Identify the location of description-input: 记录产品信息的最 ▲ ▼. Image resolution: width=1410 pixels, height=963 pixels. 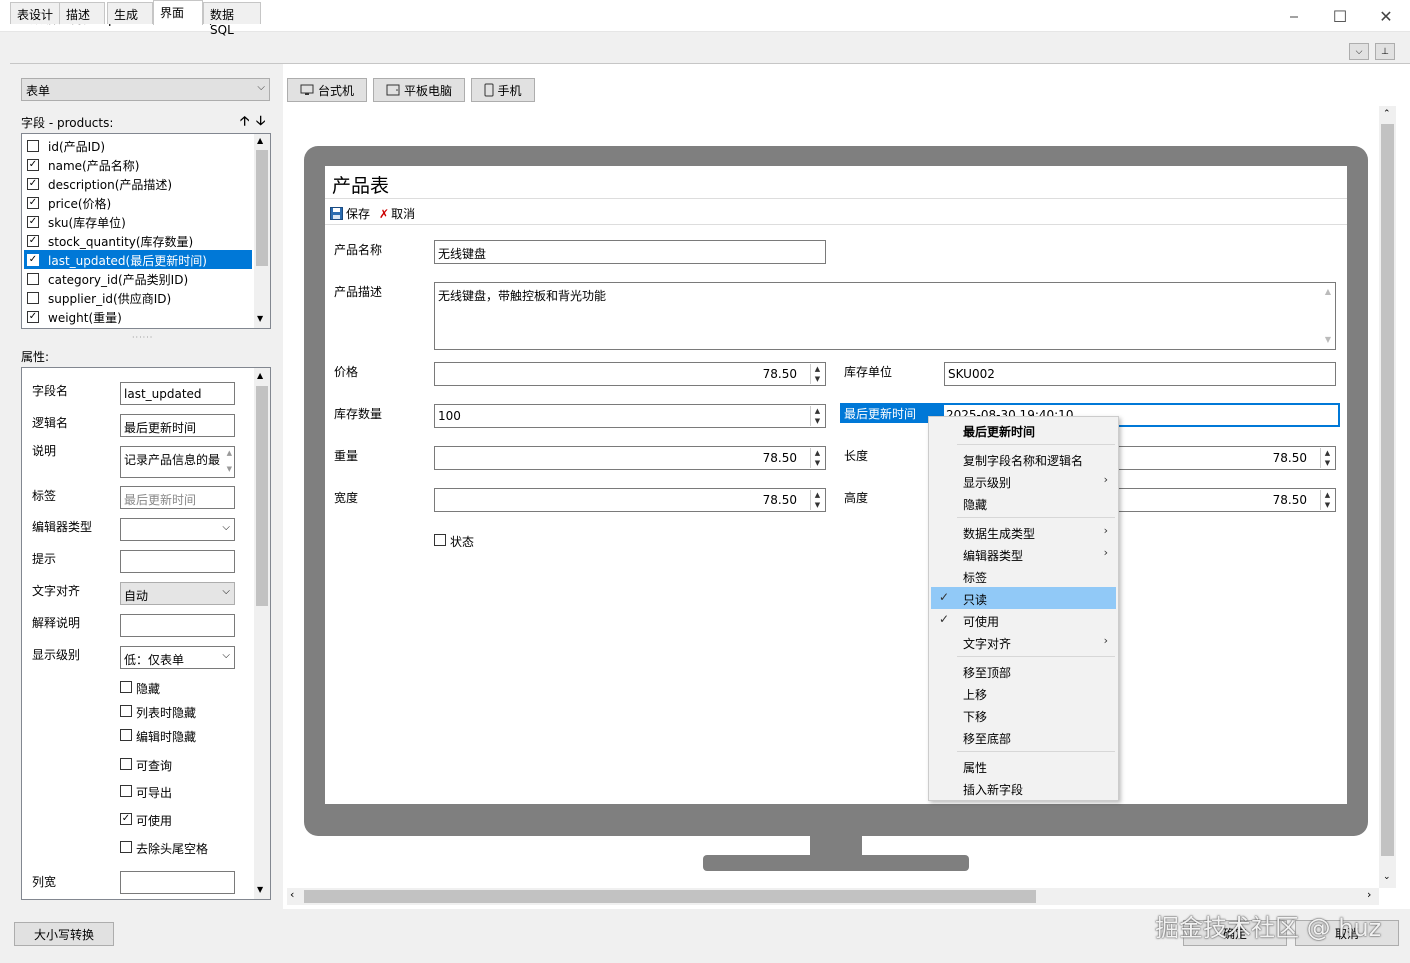
(177, 462).